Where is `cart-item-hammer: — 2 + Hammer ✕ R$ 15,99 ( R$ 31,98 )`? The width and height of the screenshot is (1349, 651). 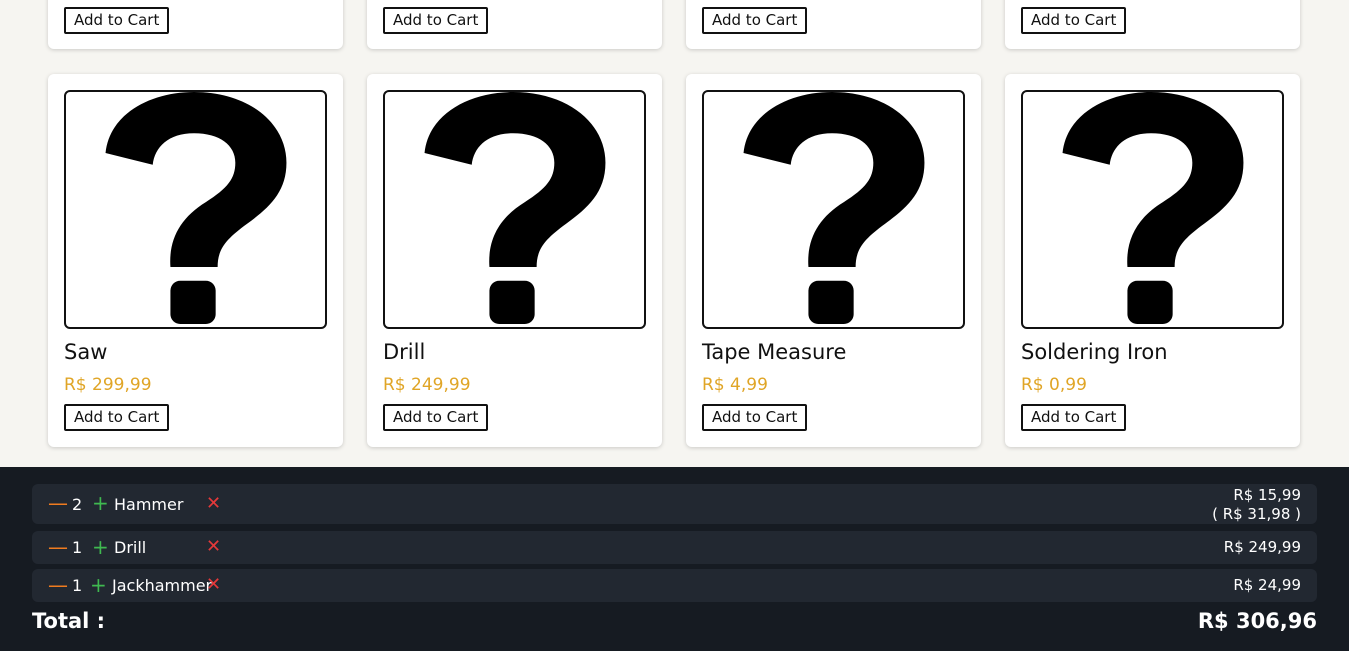
cart-item-hammer: — 2 + Hammer ✕ R$ 15,99 ( R$ 31,98 ) is located at coordinates (674, 504).